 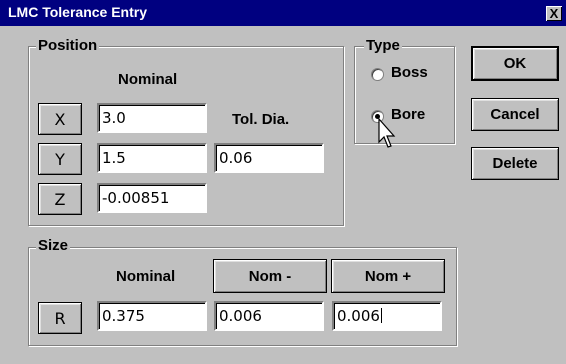 I want to click on mouse-pointer-icon, so click(x=387, y=133).